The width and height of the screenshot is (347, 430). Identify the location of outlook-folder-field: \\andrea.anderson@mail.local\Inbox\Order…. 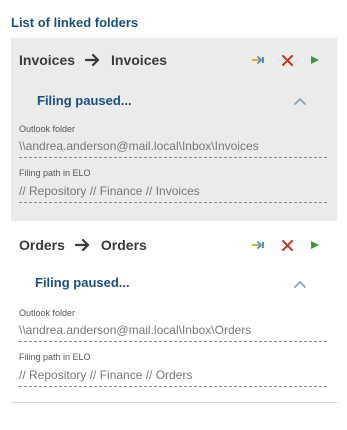
(173, 332).